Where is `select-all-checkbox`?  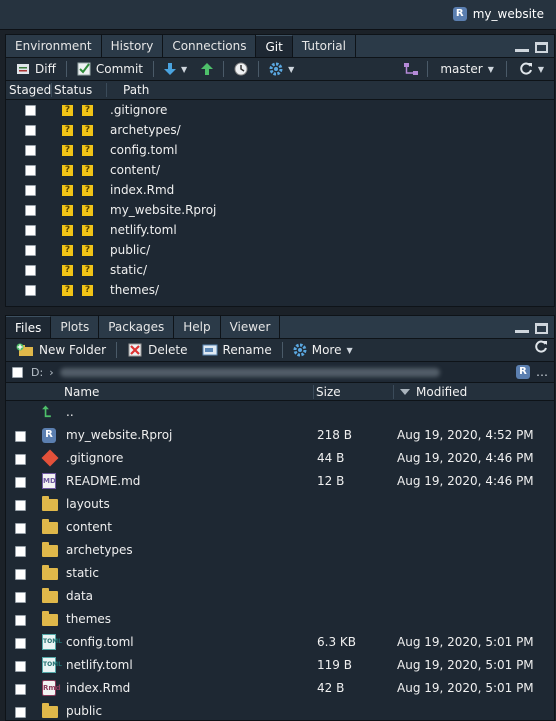
select-all-checkbox is located at coordinates (17, 372).